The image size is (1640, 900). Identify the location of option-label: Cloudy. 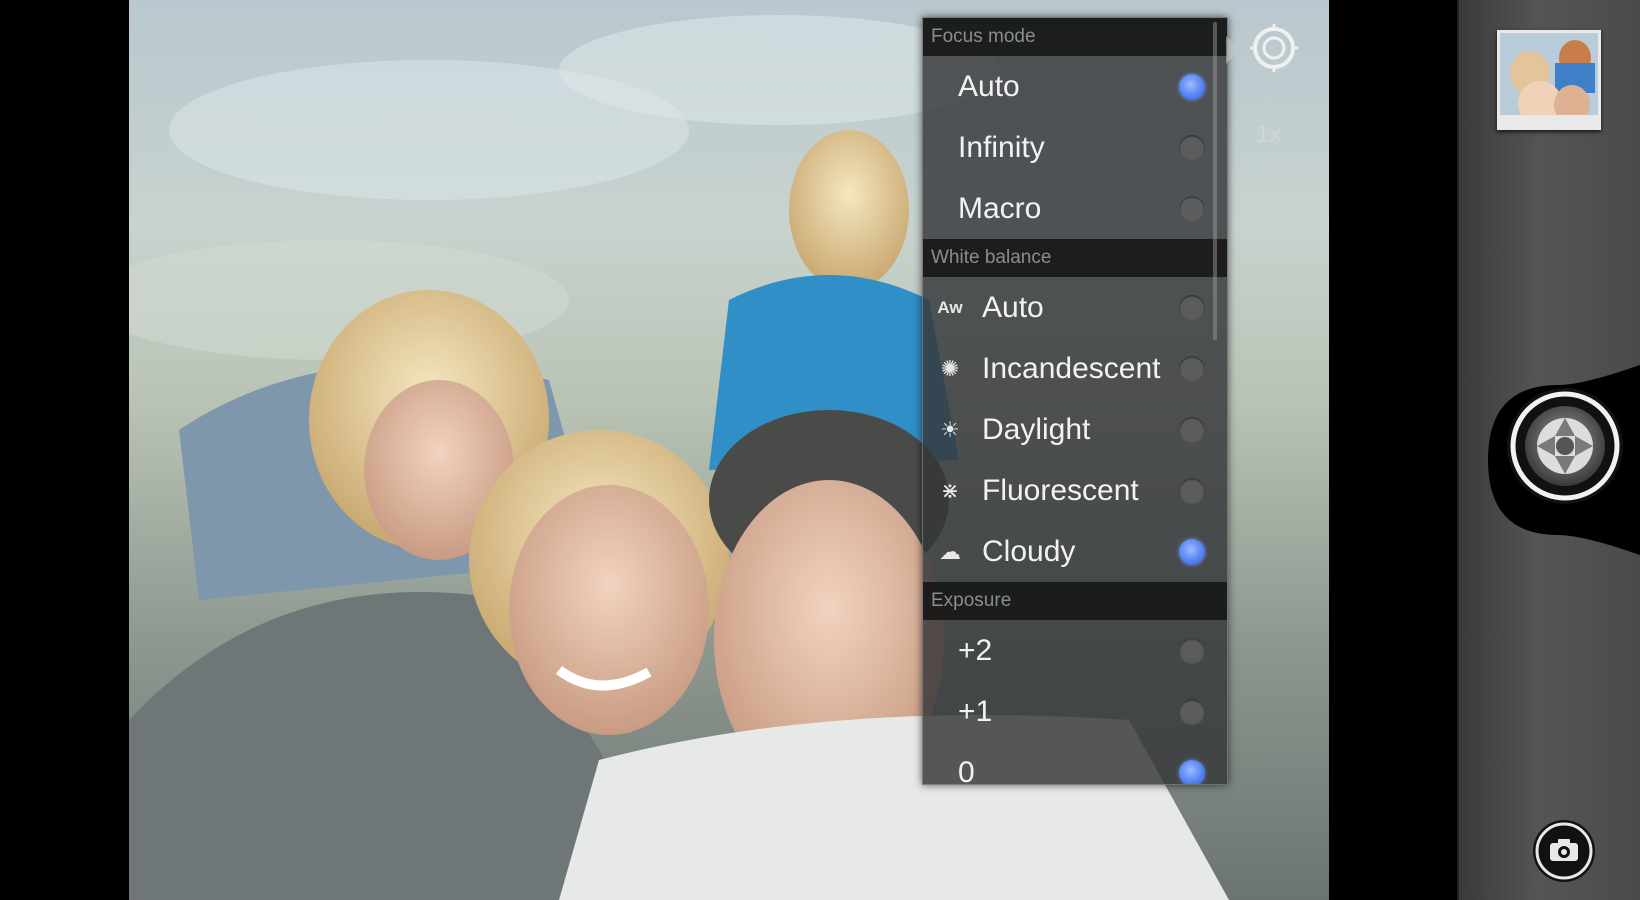
(1029, 551).